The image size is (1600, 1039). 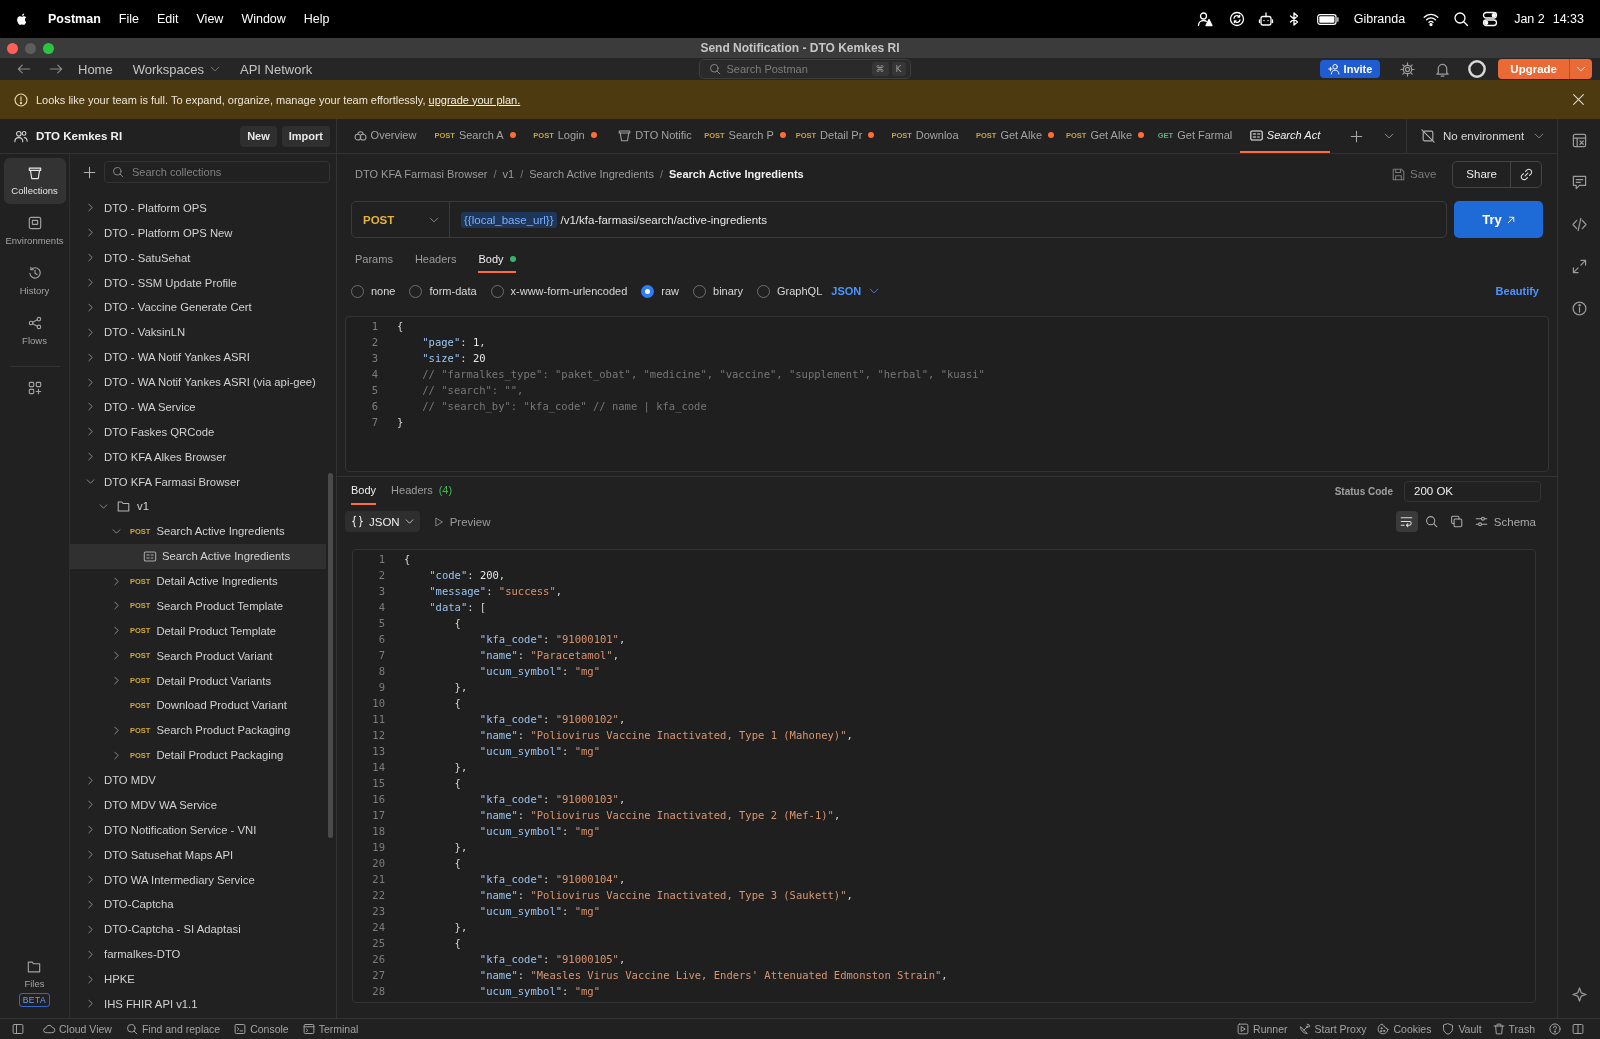 I want to click on header-nav-item: Home, so click(x=95, y=69).